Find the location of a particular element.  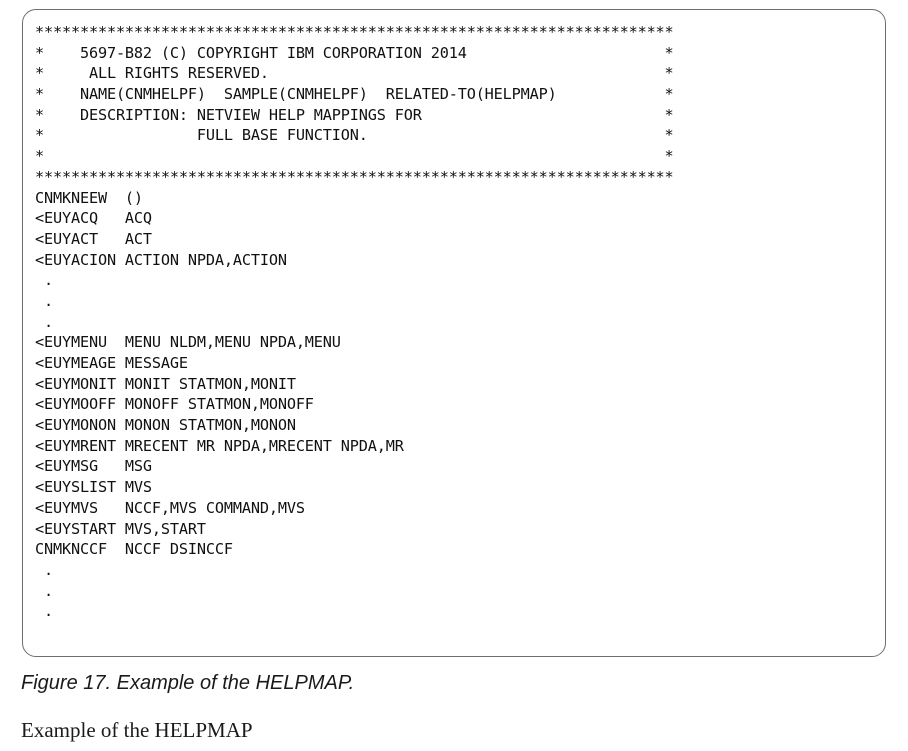

code-line: <EUYMSG MSG is located at coordinates (93, 466).